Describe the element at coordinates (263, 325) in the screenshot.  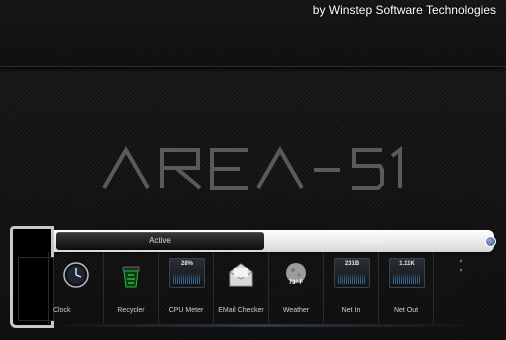
I see `dock-reflection` at that location.